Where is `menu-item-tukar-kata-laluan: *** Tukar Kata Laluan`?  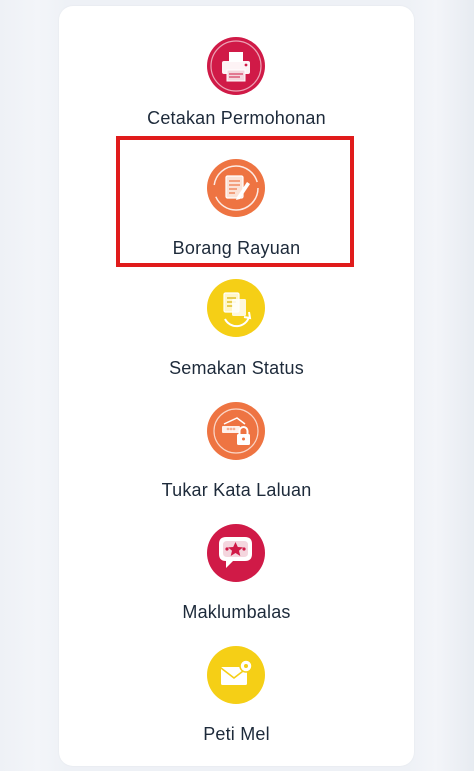
menu-item-tukar-kata-laluan: *** Tukar Kata Laluan is located at coordinates (236, 458).